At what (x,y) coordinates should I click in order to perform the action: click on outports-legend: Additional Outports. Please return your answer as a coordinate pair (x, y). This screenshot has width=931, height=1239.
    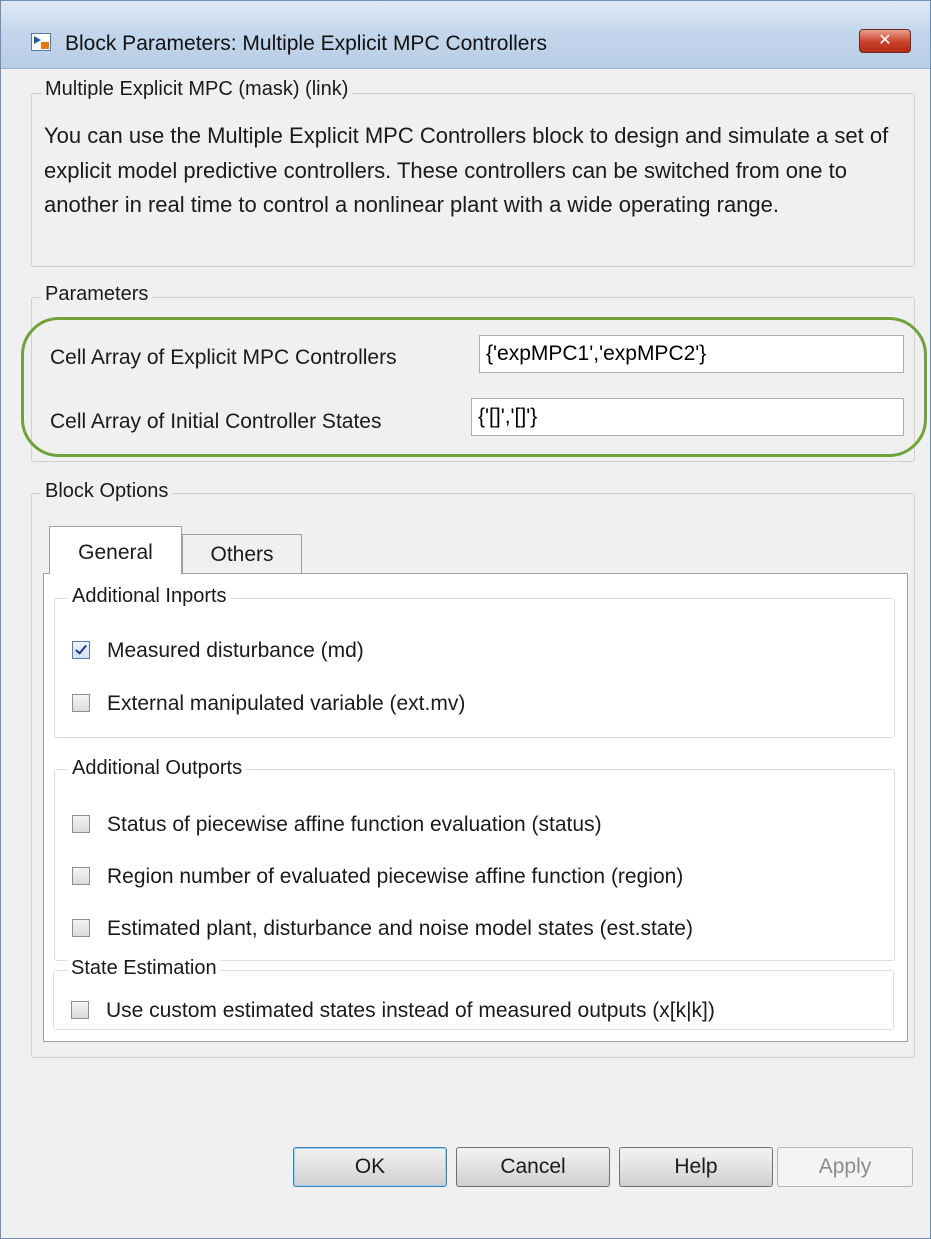
    Looking at the image, I should click on (157, 768).